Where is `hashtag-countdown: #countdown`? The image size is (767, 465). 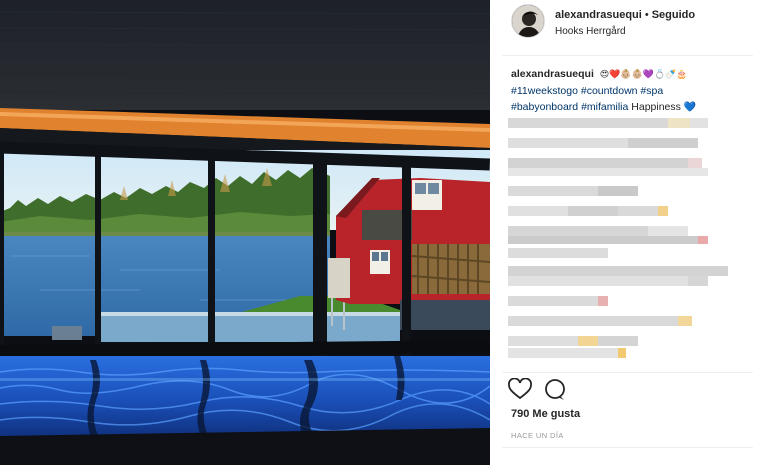
hashtag-countdown: #countdown is located at coordinates (609, 91).